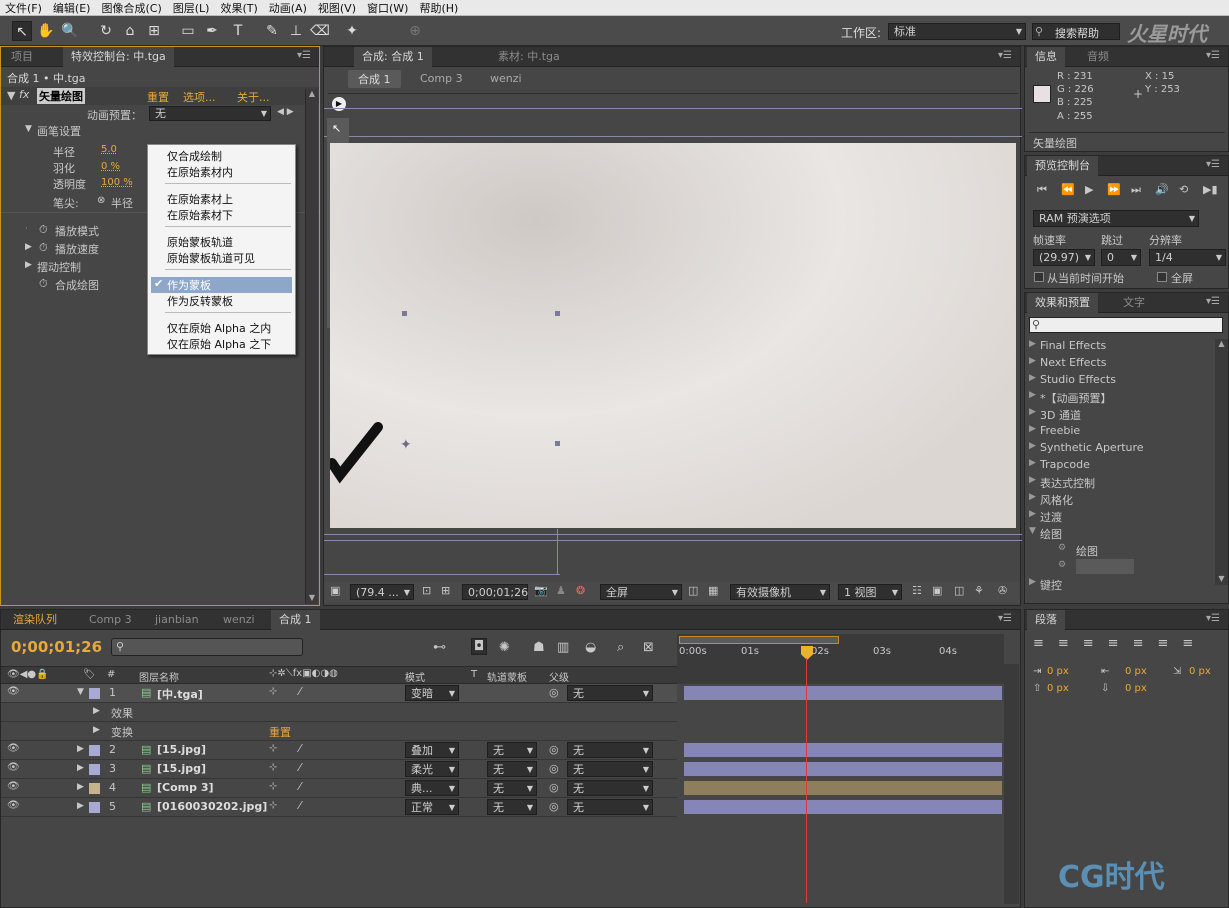 Image resolution: width=1229 pixels, height=908 pixels. What do you see at coordinates (181, 768) in the screenshot?
I see `layer-name: [15.jpg]` at bounding box center [181, 768].